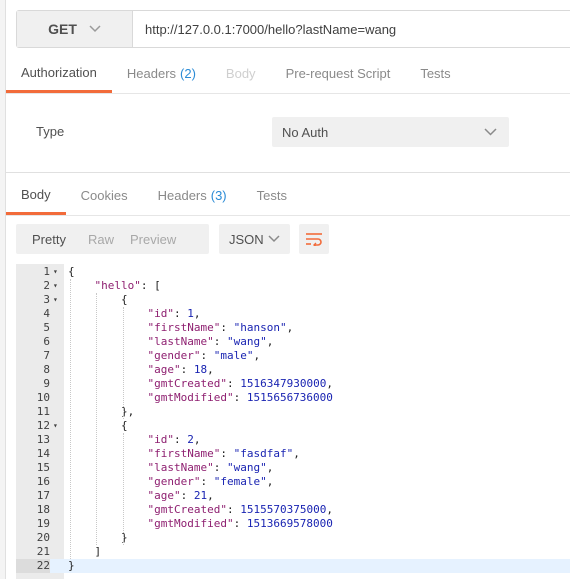  Describe the element at coordinates (246, 239) in the screenshot. I see `format-value: JSON` at that location.